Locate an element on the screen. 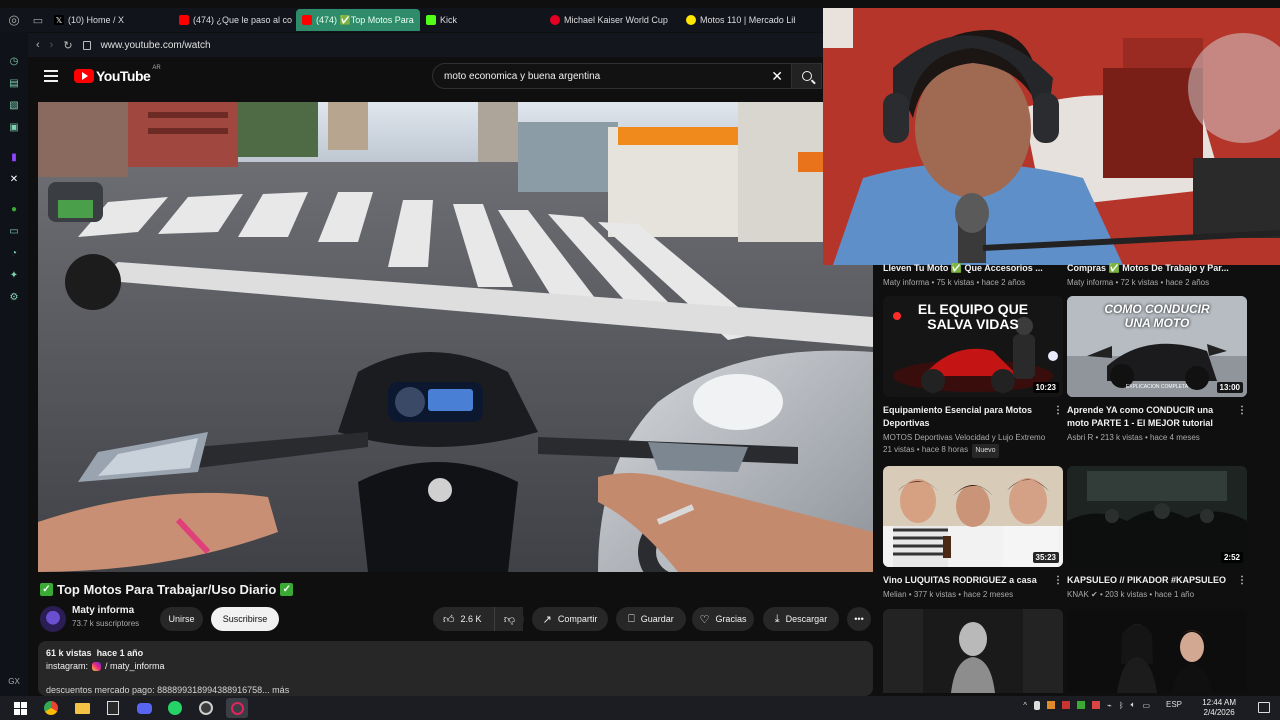 Image resolution: width=1280 pixels, height=720 pixels. chevron-up-icon: ^ is located at coordinates (1025, 705).